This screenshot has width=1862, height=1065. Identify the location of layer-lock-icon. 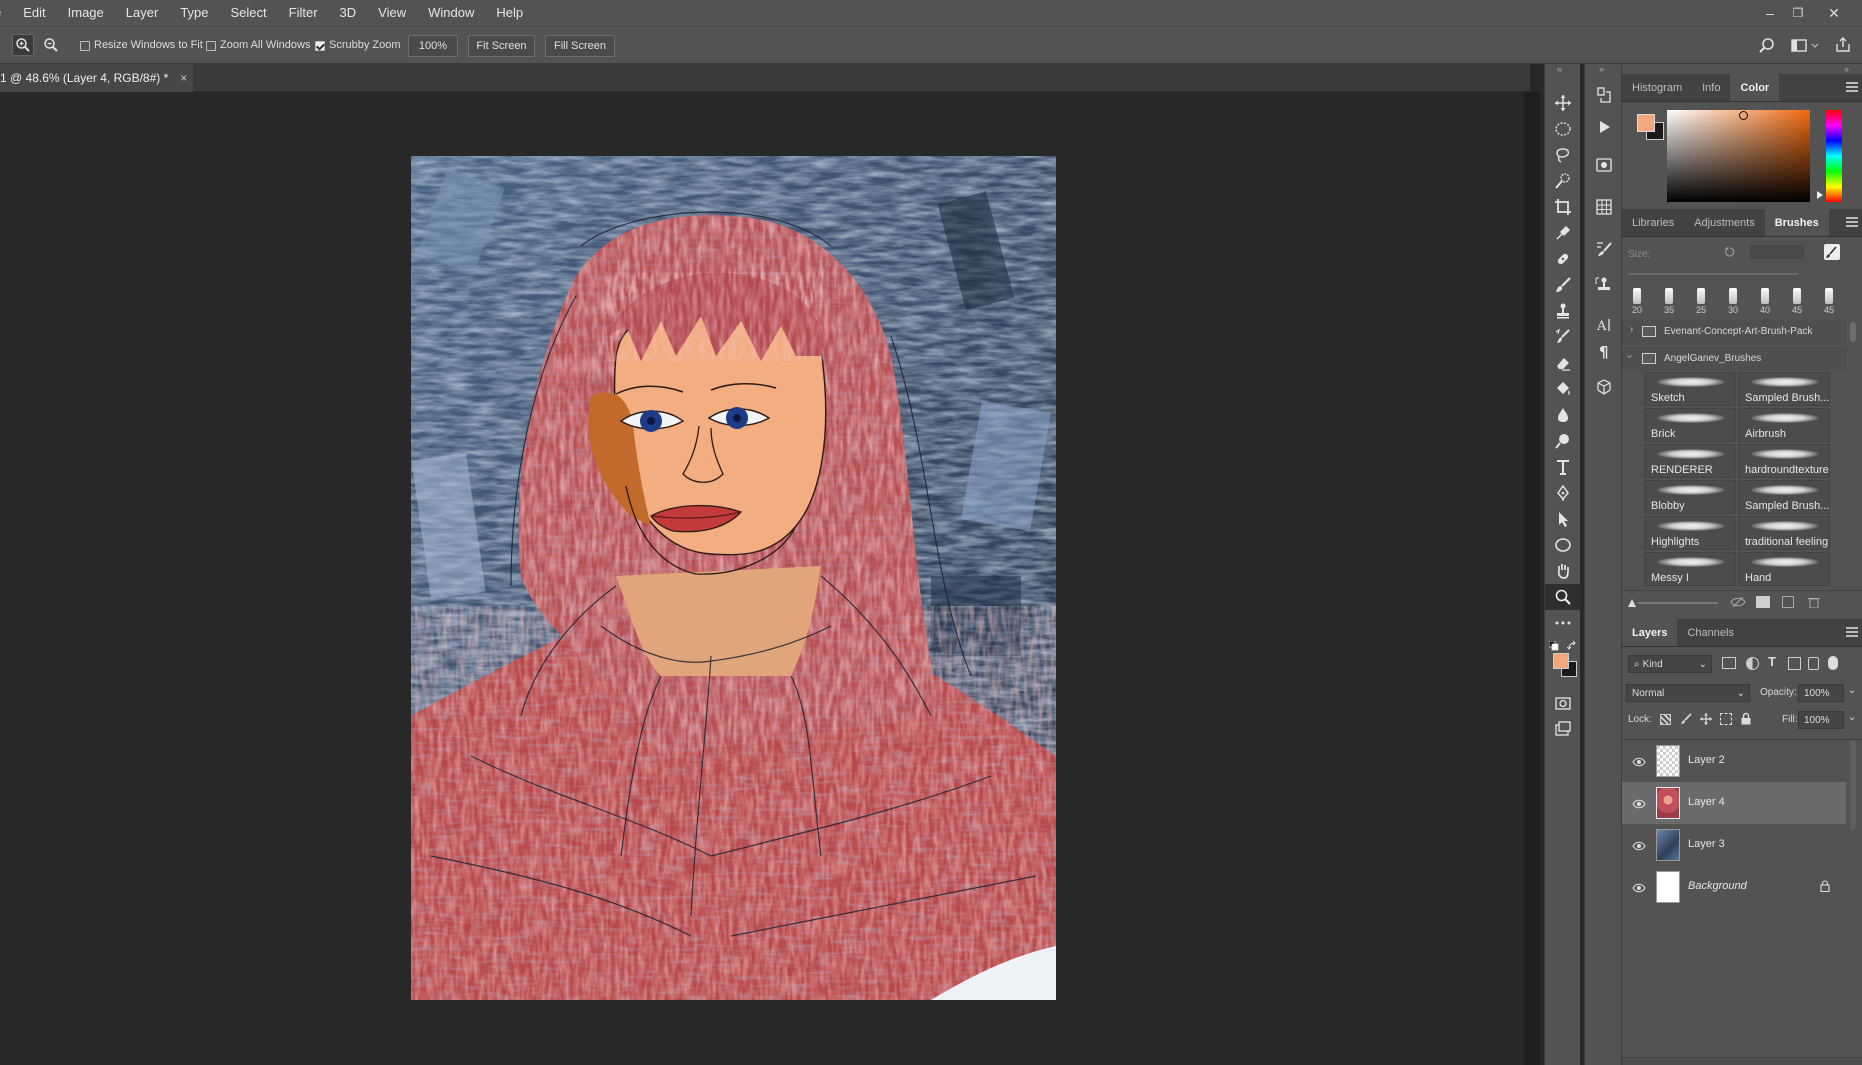
(1825, 886).